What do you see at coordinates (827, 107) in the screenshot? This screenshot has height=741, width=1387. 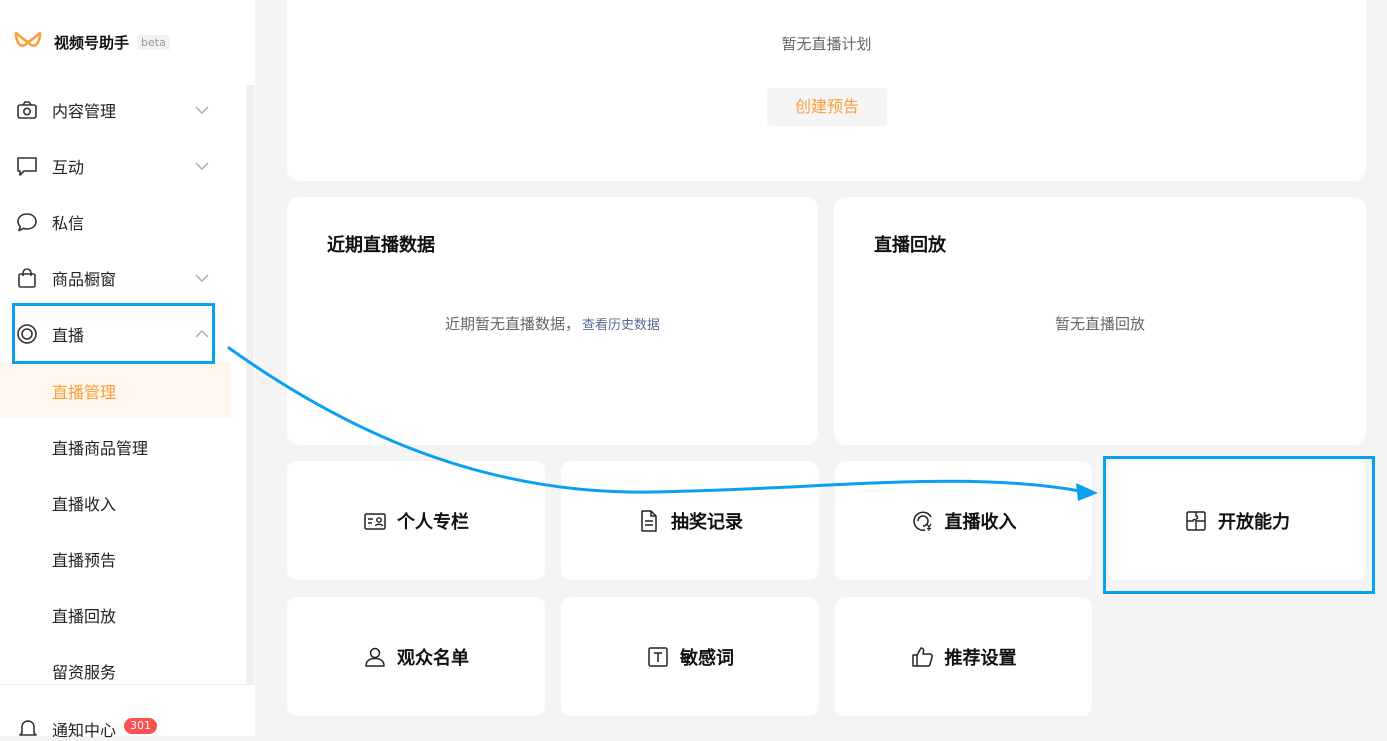 I see `create-preview-button: 创建预告` at bounding box center [827, 107].